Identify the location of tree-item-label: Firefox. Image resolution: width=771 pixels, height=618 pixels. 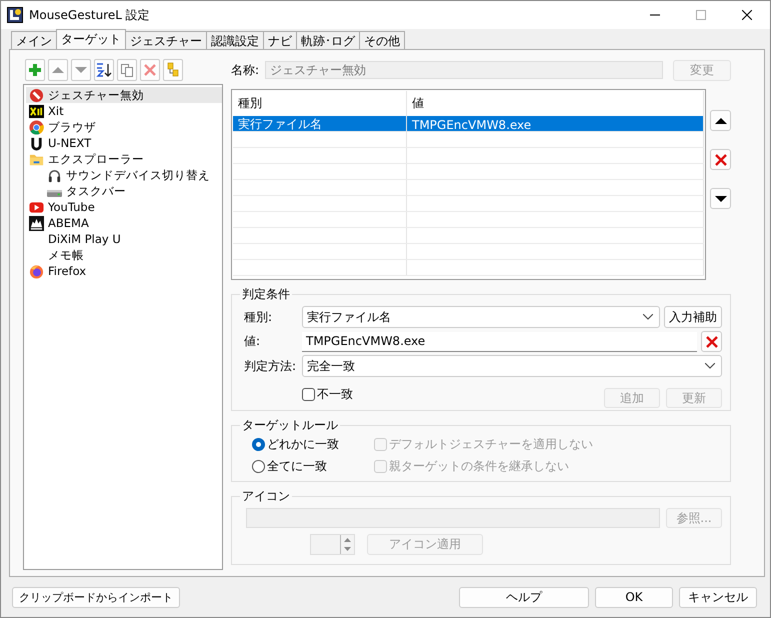
(67, 271).